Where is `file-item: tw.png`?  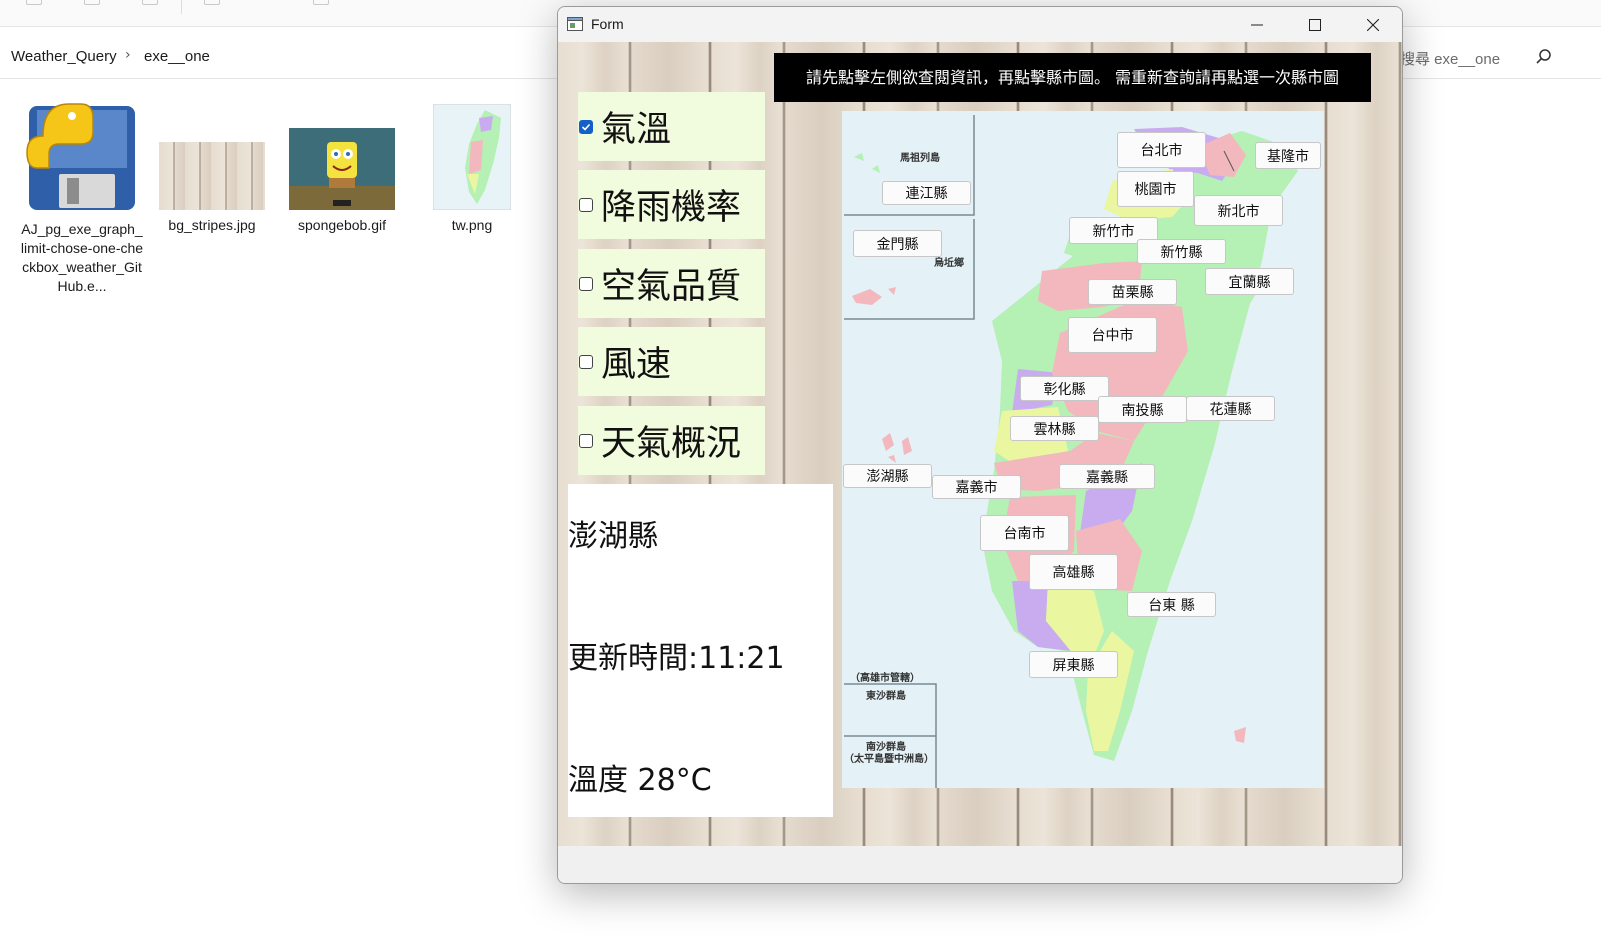
file-item: tw.png is located at coordinates (472, 165).